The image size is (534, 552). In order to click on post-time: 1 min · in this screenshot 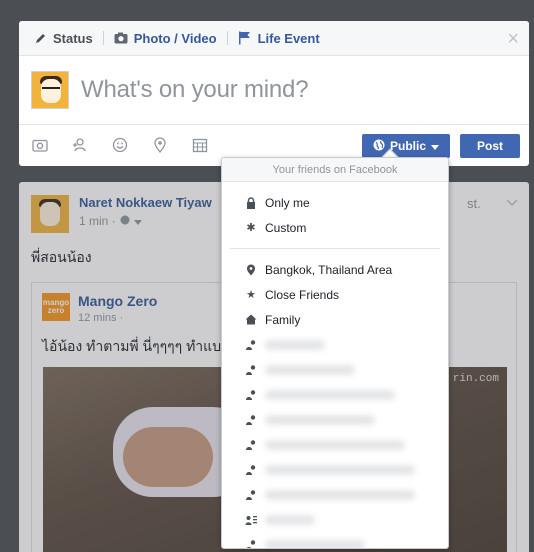, I will do `click(97, 221)`.